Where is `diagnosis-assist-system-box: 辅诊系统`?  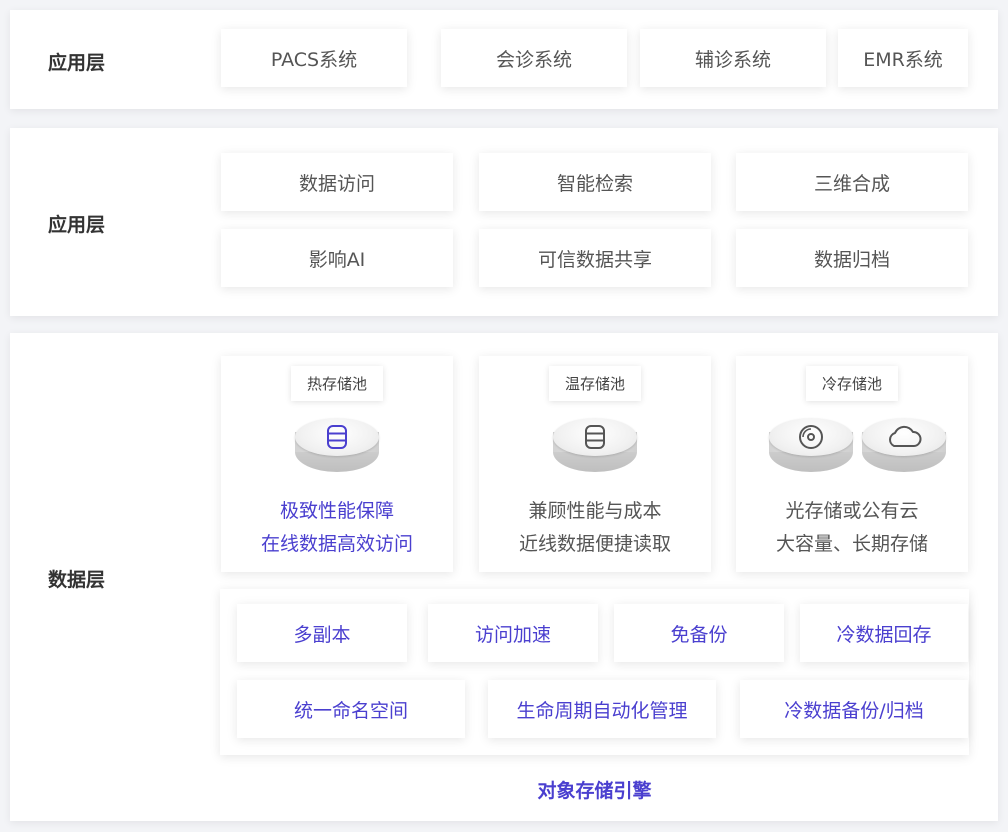 diagnosis-assist-system-box: 辅诊系统 is located at coordinates (733, 58).